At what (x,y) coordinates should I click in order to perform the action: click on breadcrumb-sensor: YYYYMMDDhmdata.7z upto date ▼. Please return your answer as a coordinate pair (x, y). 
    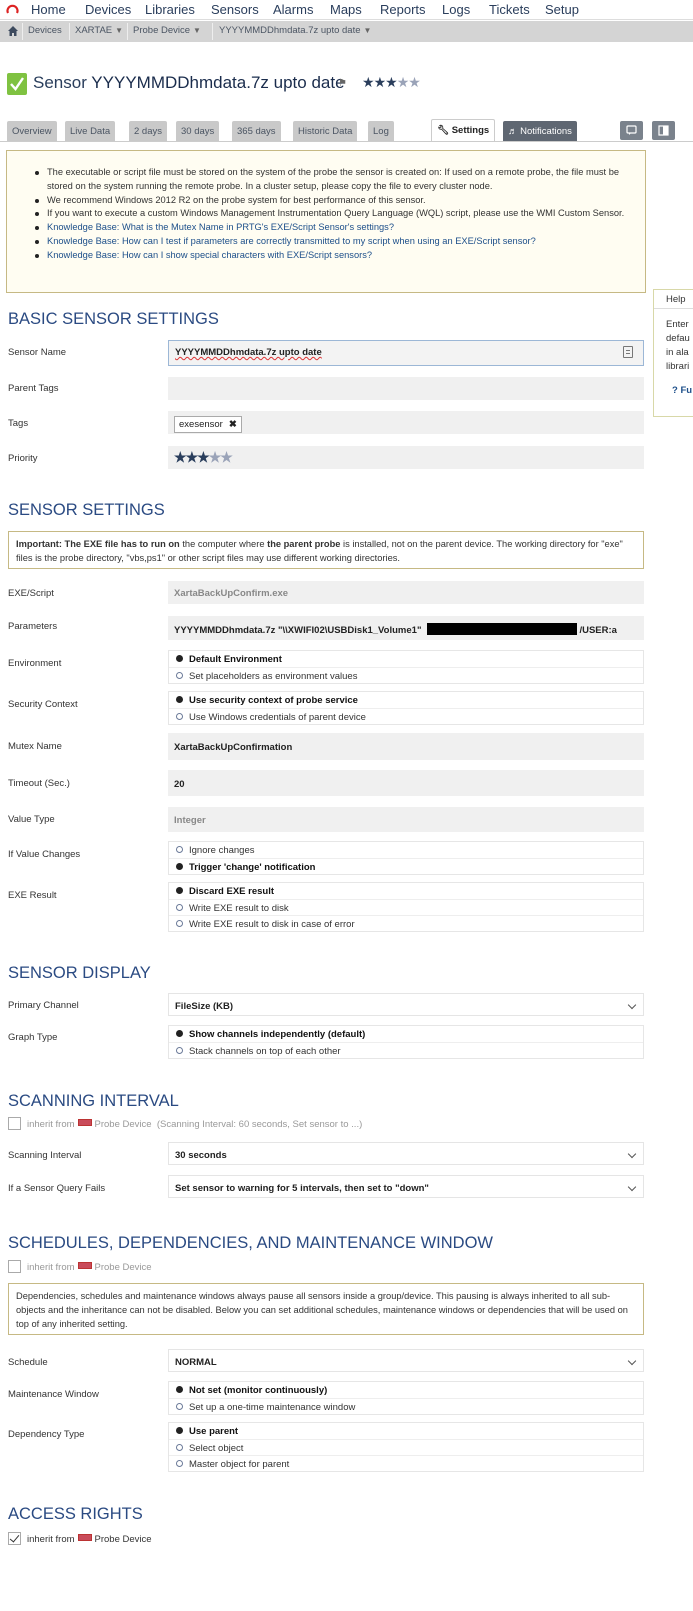
    Looking at the image, I should click on (295, 30).